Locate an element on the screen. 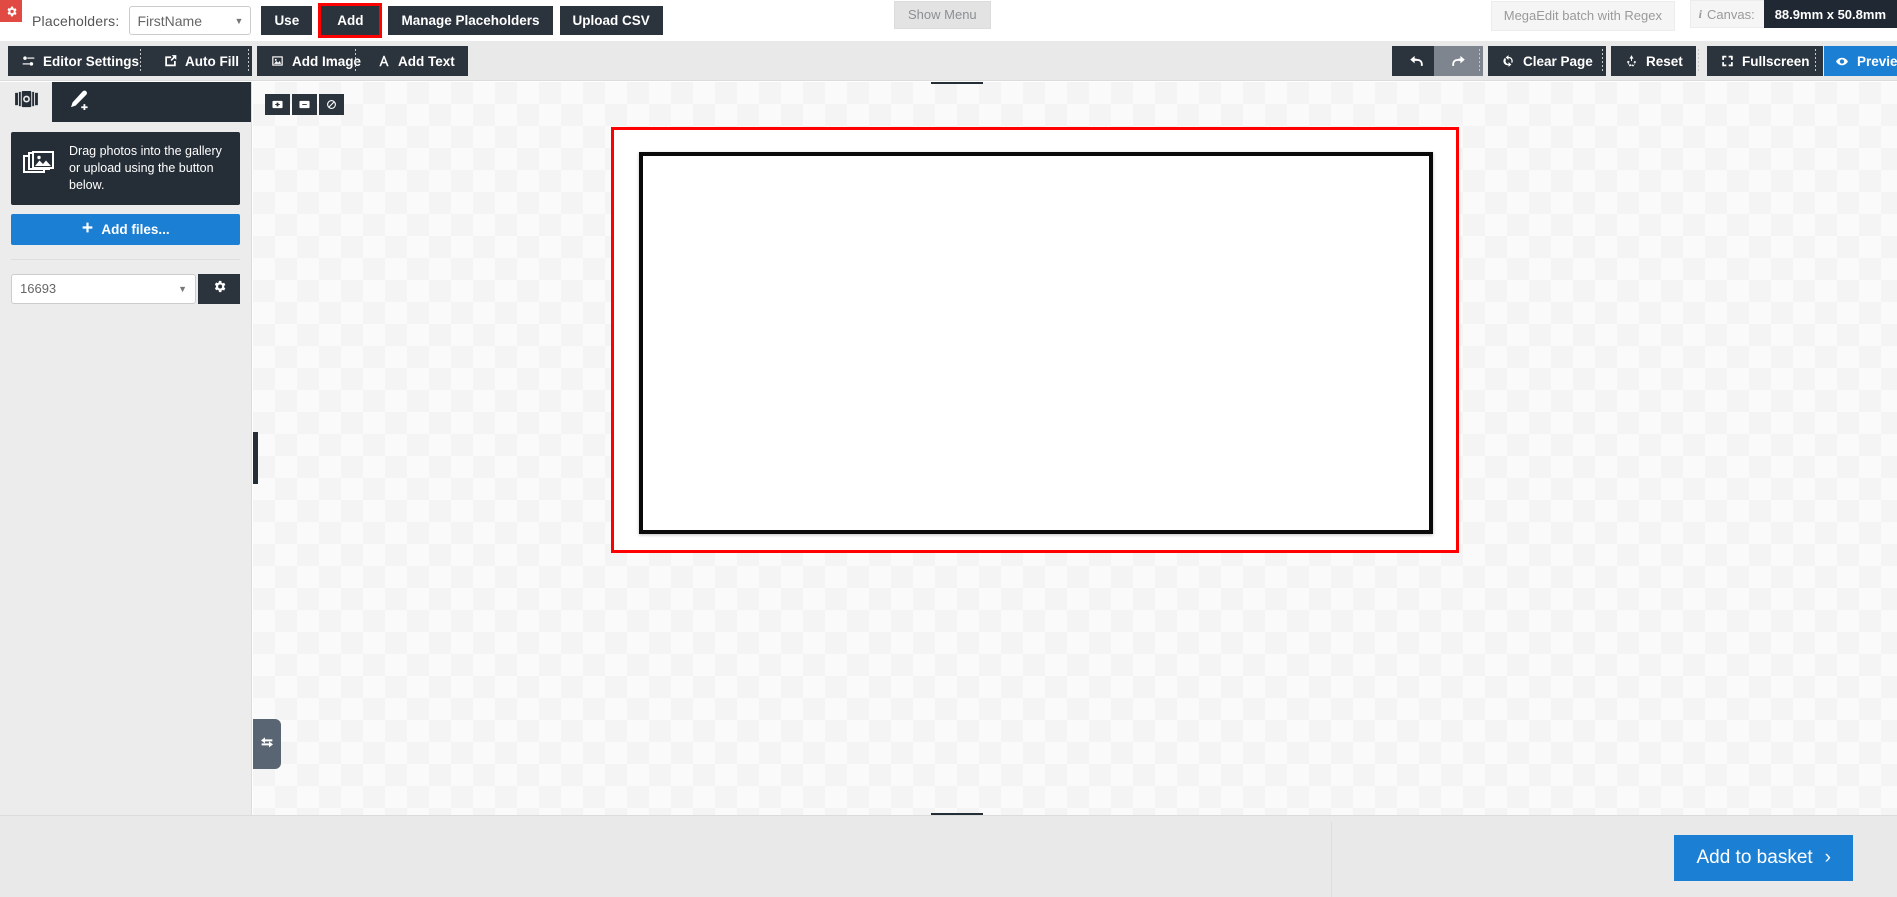 Image resolution: width=1897 pixels, height=897 pixels. pen-add-icon is located at coordinates (78, 102).